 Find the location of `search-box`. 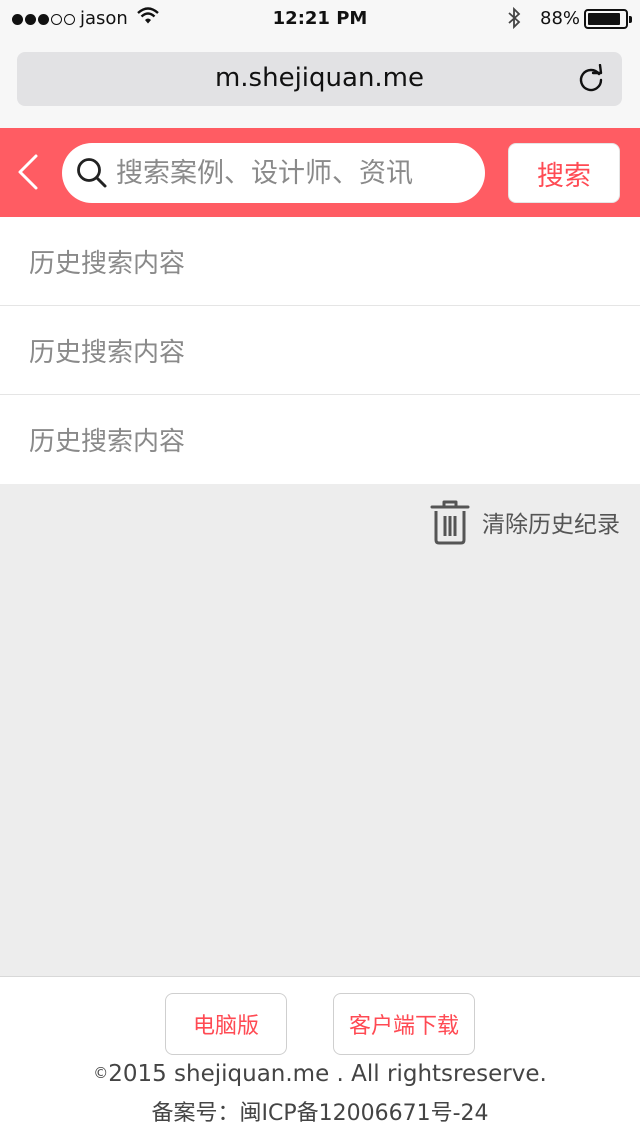

search-box is located at coordinates (273, 173).